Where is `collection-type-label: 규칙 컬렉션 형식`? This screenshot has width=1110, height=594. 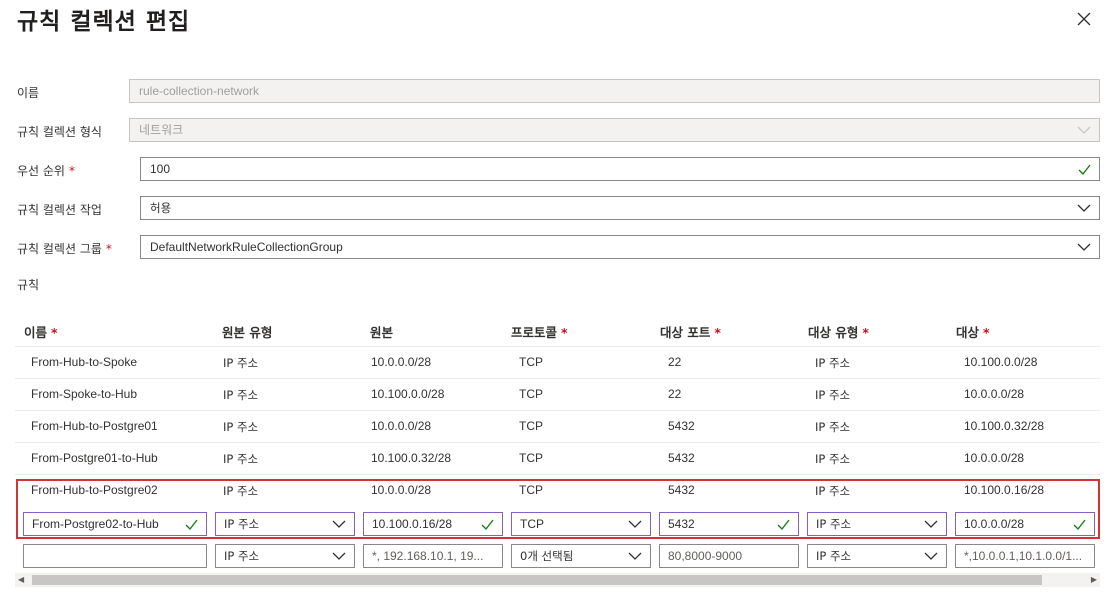
collection-type-label: 규칙 컬렉션 형식 is located at coordinates (59, 132).